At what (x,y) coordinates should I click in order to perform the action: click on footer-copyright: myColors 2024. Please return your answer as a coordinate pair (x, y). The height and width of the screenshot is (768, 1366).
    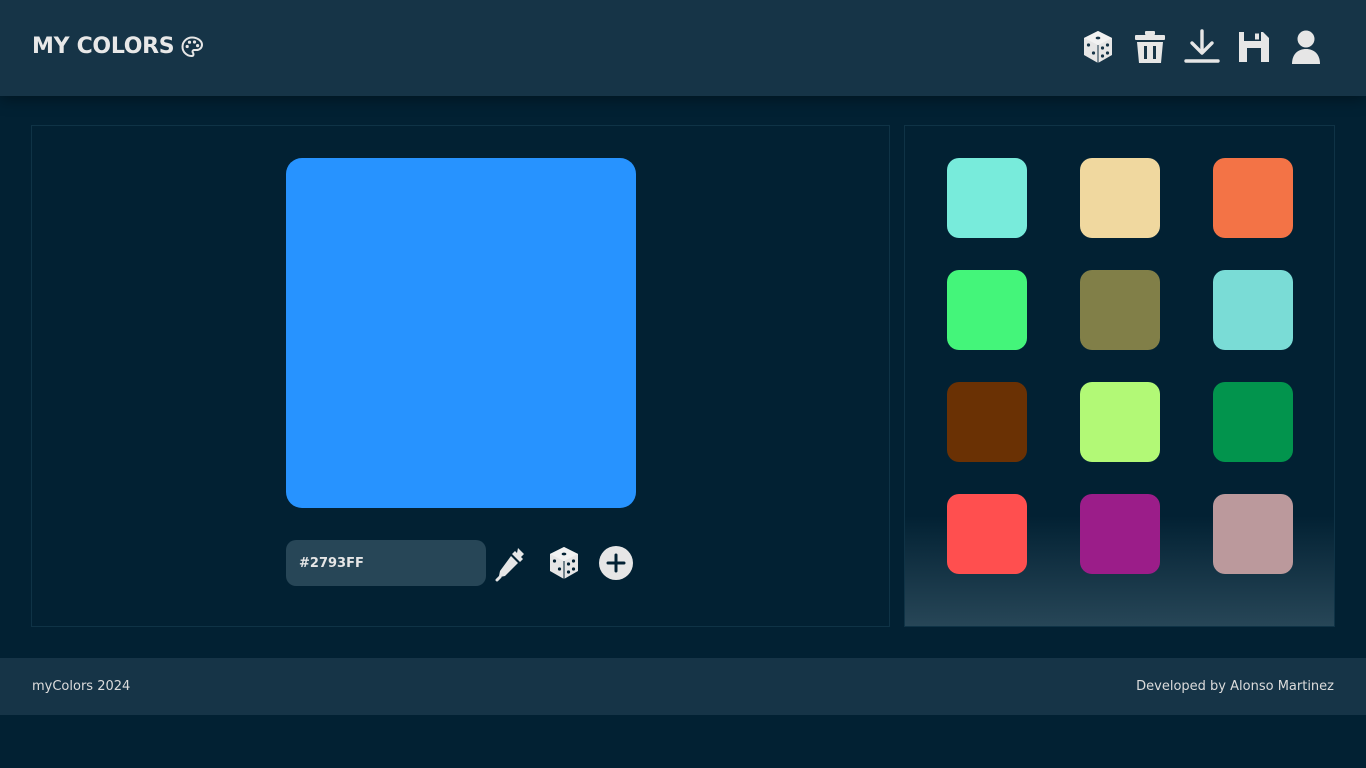
    Looking at the image, I should click on (81, 686).